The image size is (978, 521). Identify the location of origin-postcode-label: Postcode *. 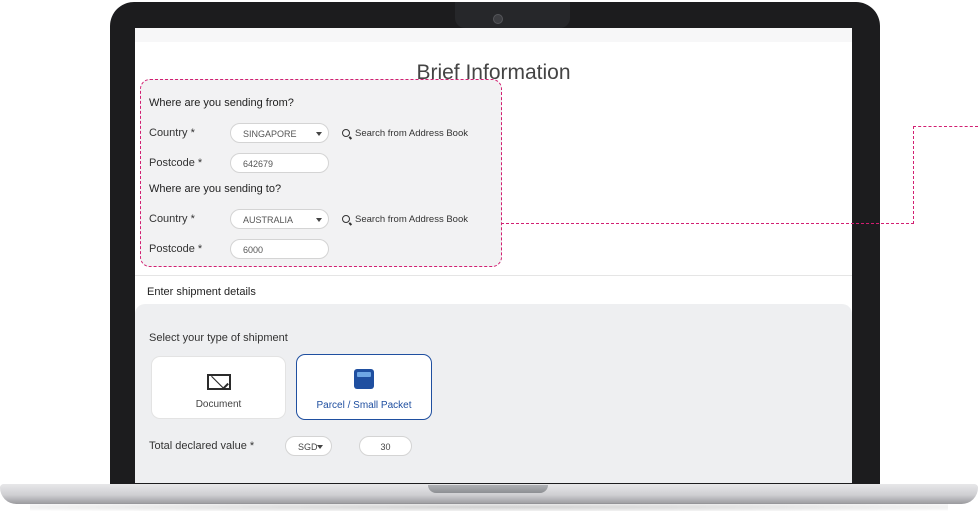
(176, 163).